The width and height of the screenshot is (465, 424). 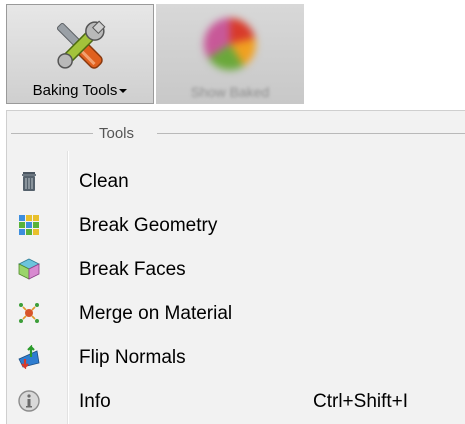 I want to click on break-geometry-icon, so click(x=29, y=225).